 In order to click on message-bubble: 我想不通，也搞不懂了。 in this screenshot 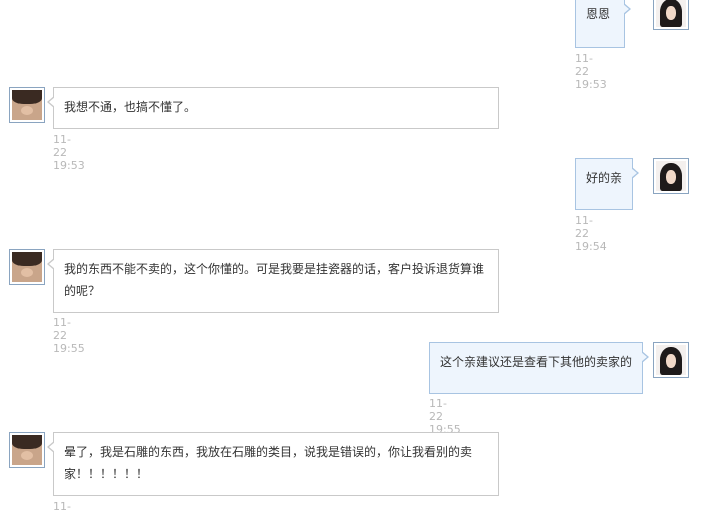, I will do `click(273, 108)`.